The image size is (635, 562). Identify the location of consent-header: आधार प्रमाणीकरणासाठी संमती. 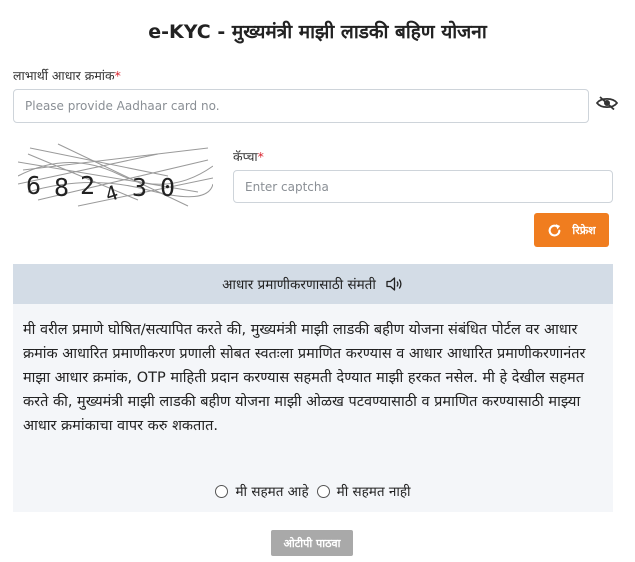
(313, 284).